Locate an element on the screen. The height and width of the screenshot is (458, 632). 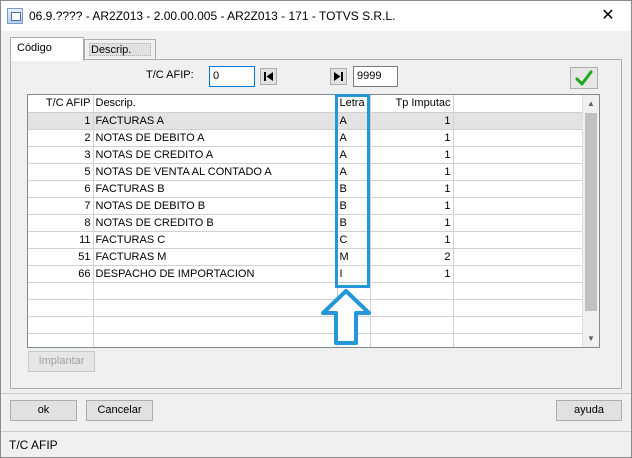
column-header-letra: Letra is located at coordinates (354, 104).